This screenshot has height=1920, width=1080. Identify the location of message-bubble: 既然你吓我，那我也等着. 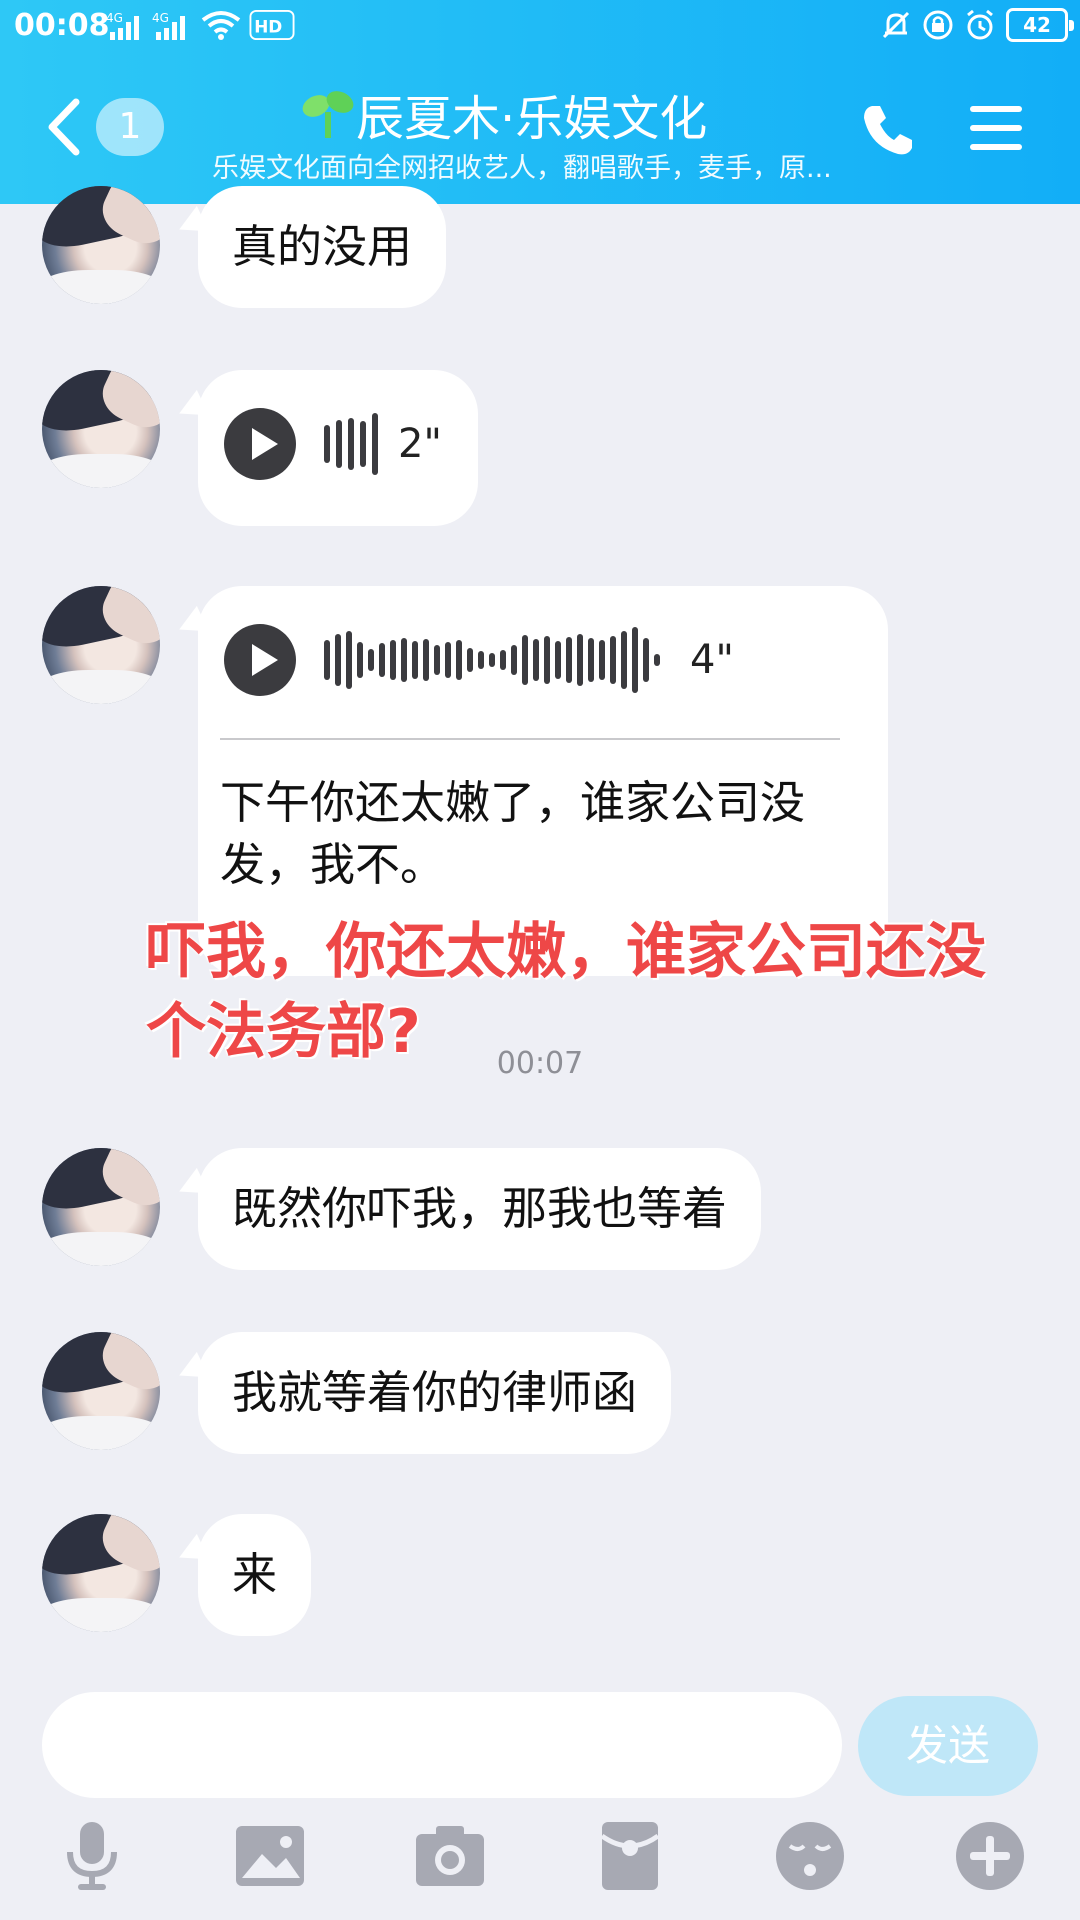
(480, 1209).